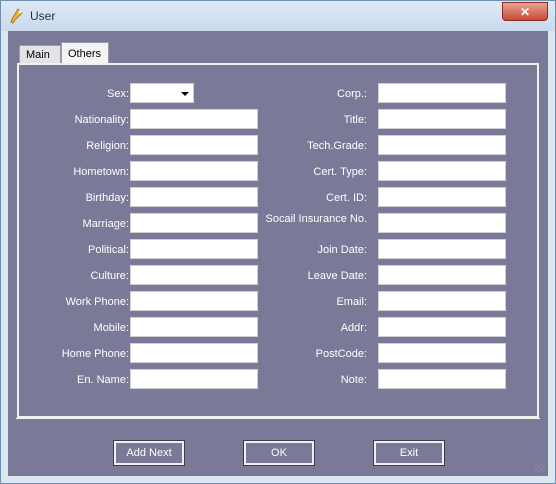 Image resolution: width=556 pixels, height=484 pixels. Describe the element at coordinates (107, 198) in the screenshot. I see `birthday-label: Birthday:` at that location.